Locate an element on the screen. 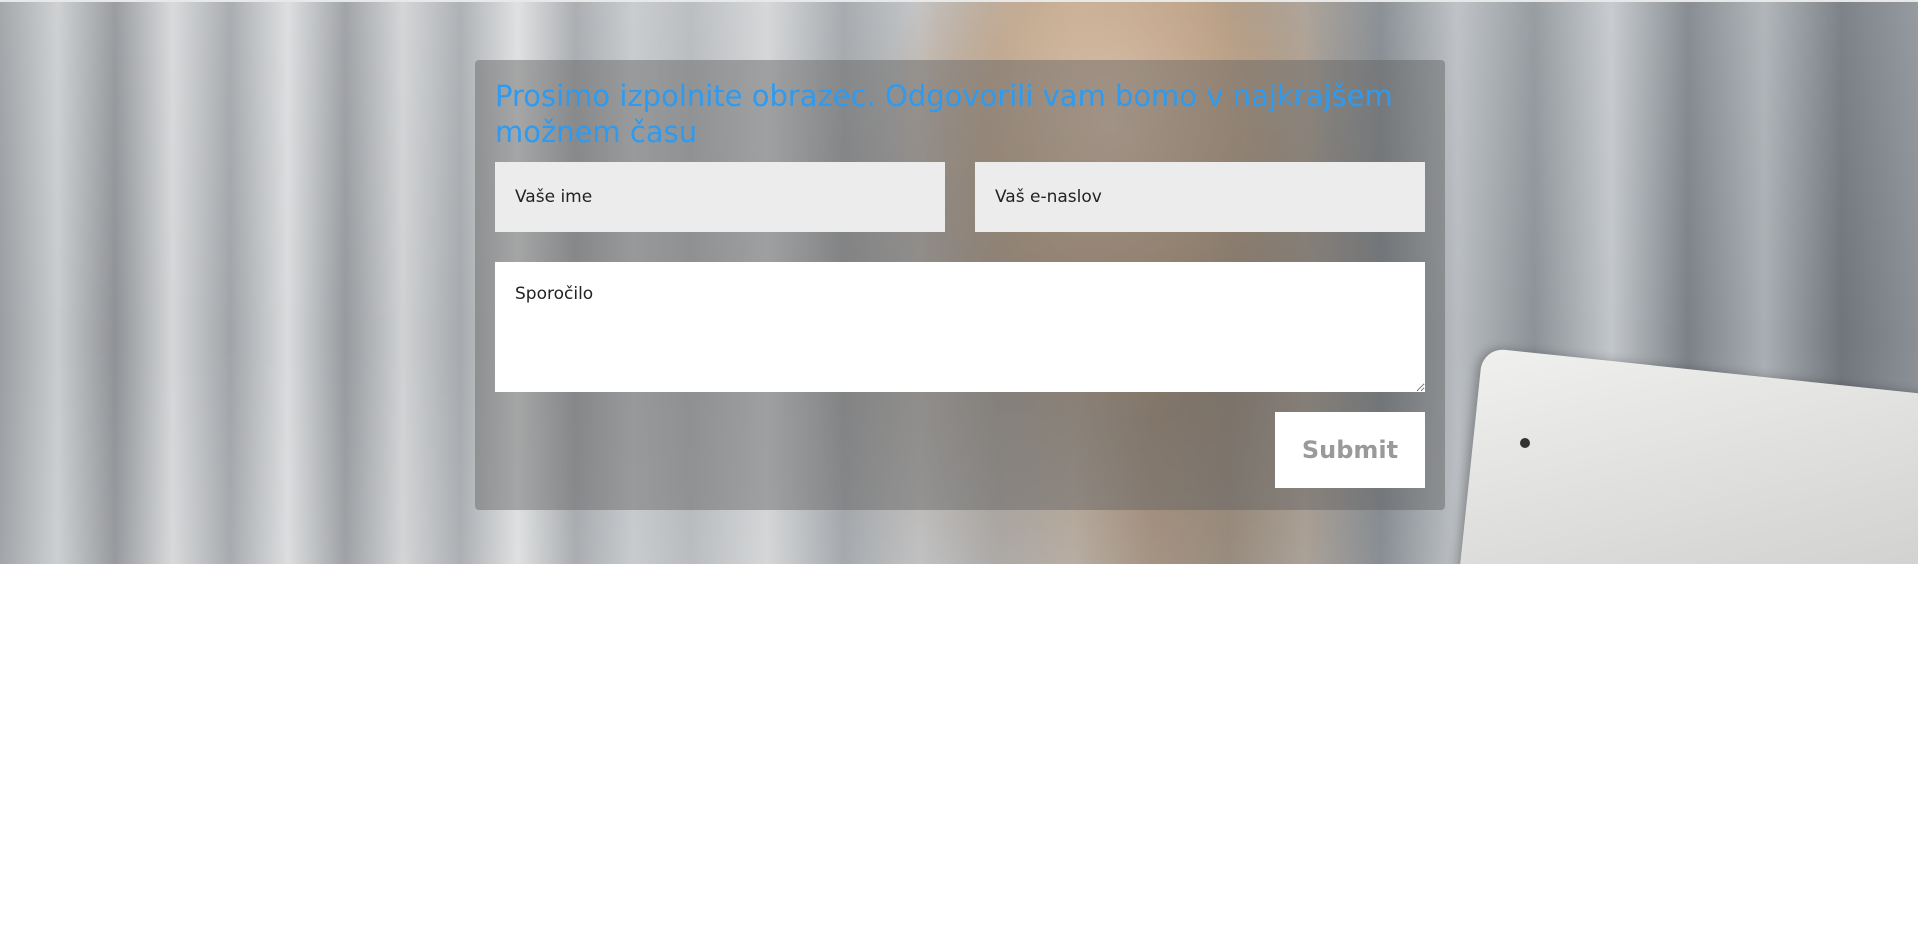 The width and height of the screenshot is (1918, 936). message-textarea is located at coordinates (960, 327).